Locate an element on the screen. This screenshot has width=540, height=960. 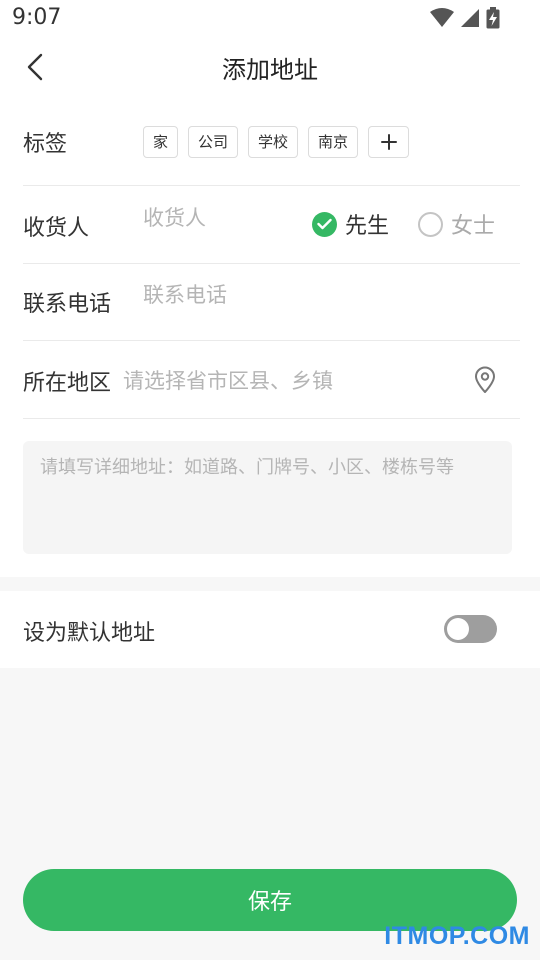
watermark-logo: ITMOP.COM is located at coordinates (457, 936).